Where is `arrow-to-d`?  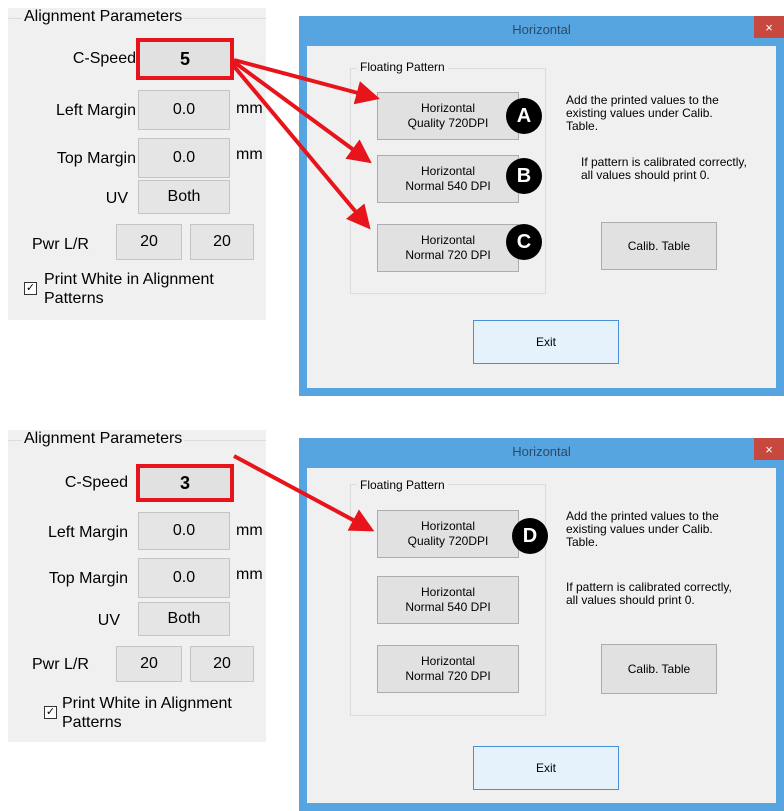
arrow-to-d is located at coordinates (304, 493).